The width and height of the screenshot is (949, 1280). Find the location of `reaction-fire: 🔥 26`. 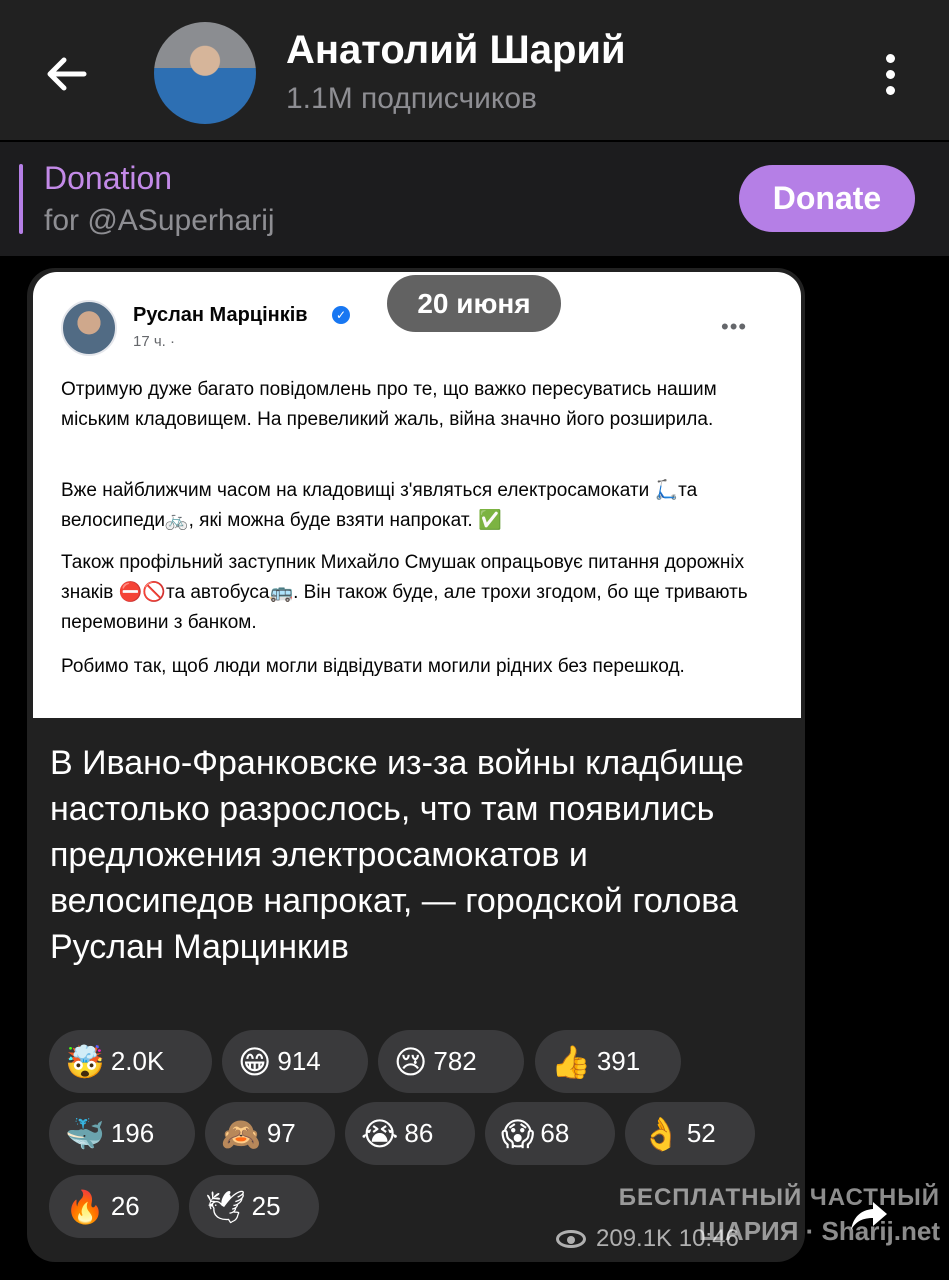

reaction-fire: 🔥 26 is located at coordinates (114, 1206).